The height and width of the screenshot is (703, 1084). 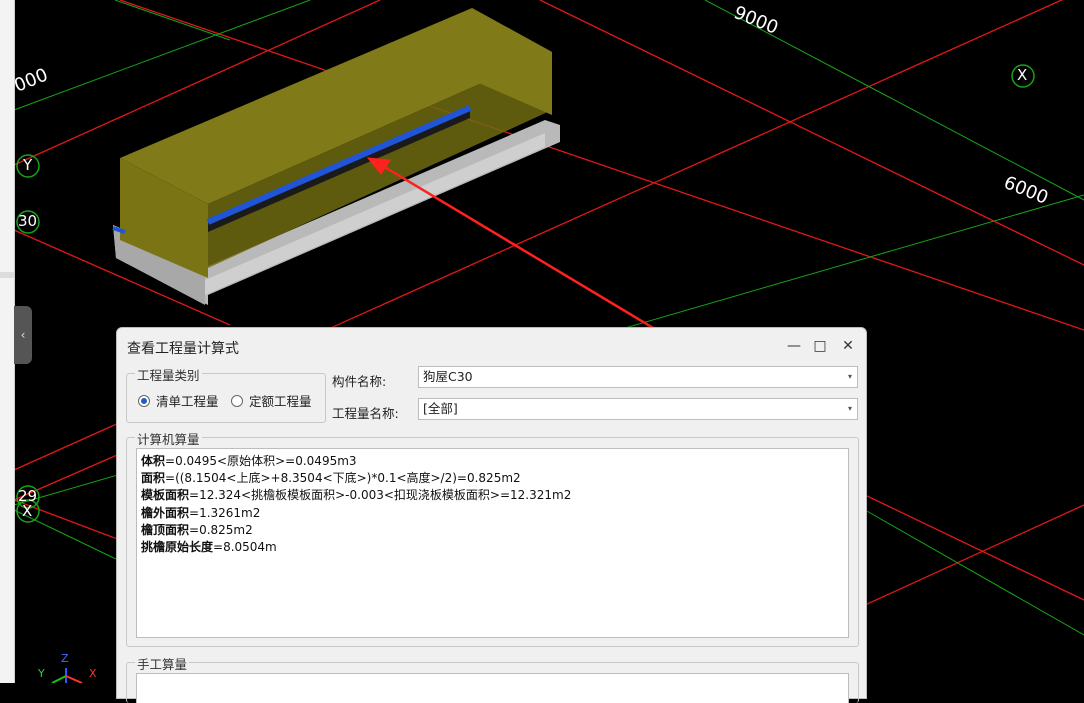 I want to click on minimize-icon: —, so click(x=794, y=346).